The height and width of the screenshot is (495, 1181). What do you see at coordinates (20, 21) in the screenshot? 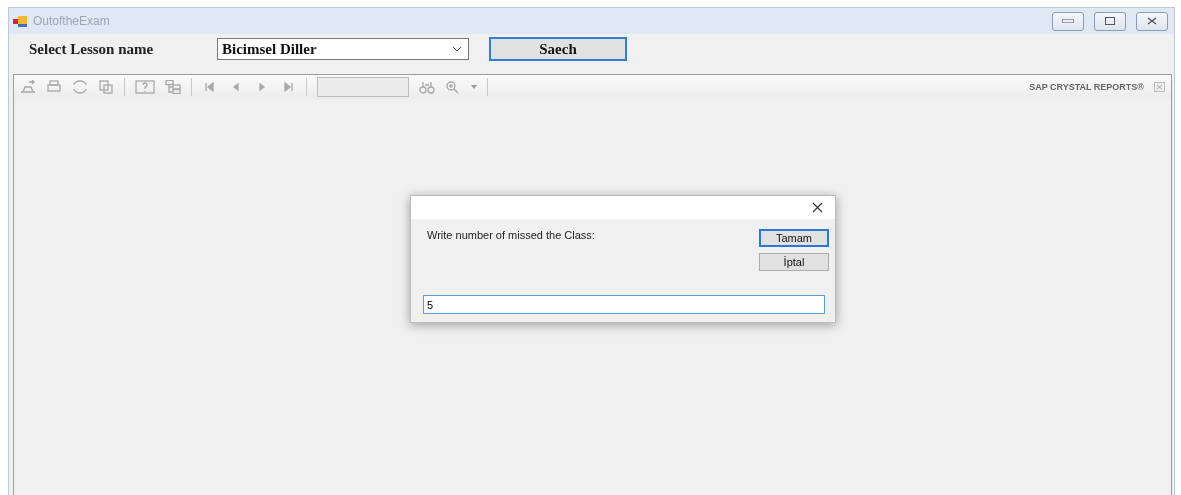
I see `app-icon` at bounding box center [20, 21].